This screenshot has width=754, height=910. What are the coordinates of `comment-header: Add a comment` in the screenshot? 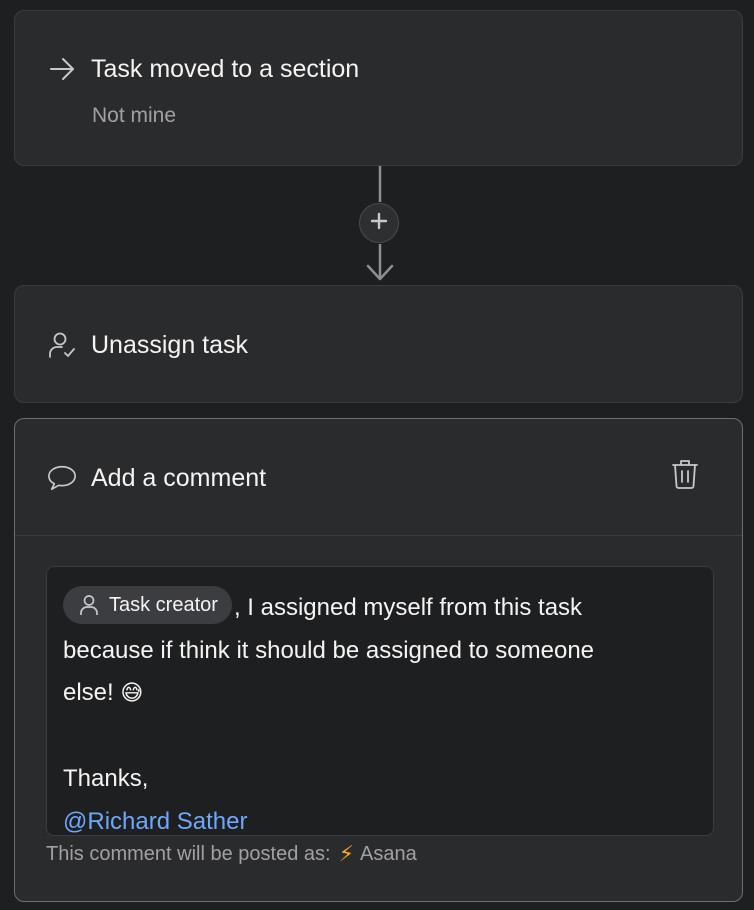 It's located at (156, 478).